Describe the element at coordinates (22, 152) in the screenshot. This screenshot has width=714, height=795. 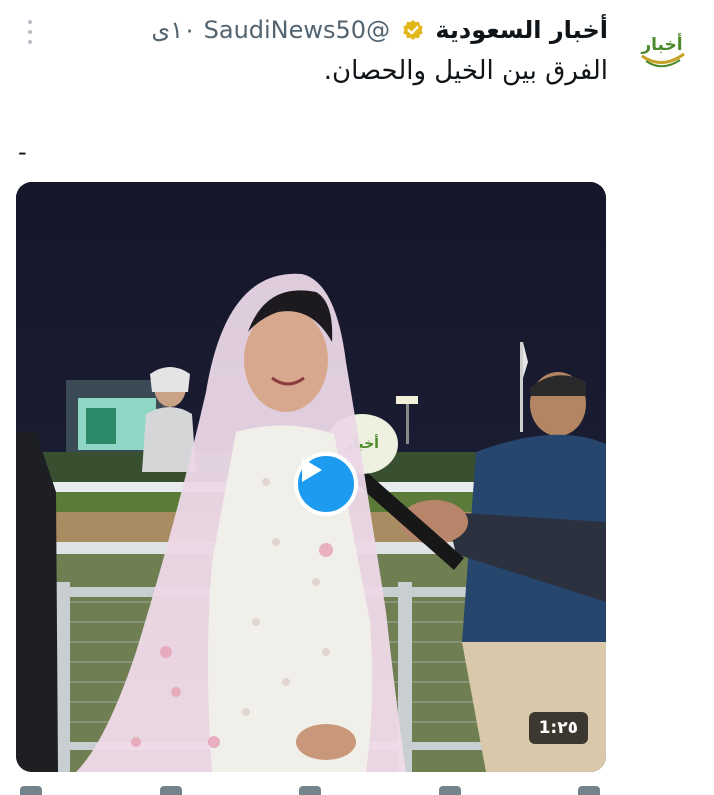
I see `tweet-extra-line: -` at that location.